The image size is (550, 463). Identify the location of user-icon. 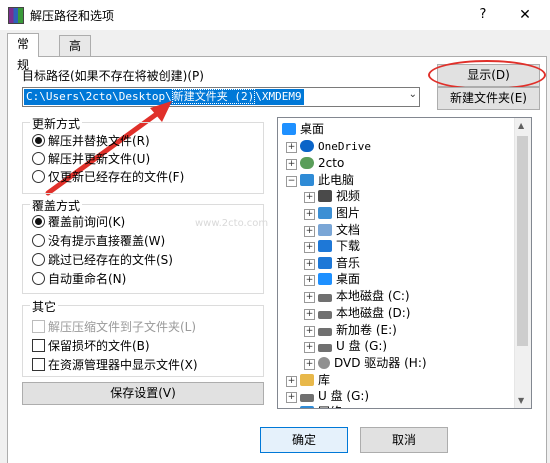
(307, 163).